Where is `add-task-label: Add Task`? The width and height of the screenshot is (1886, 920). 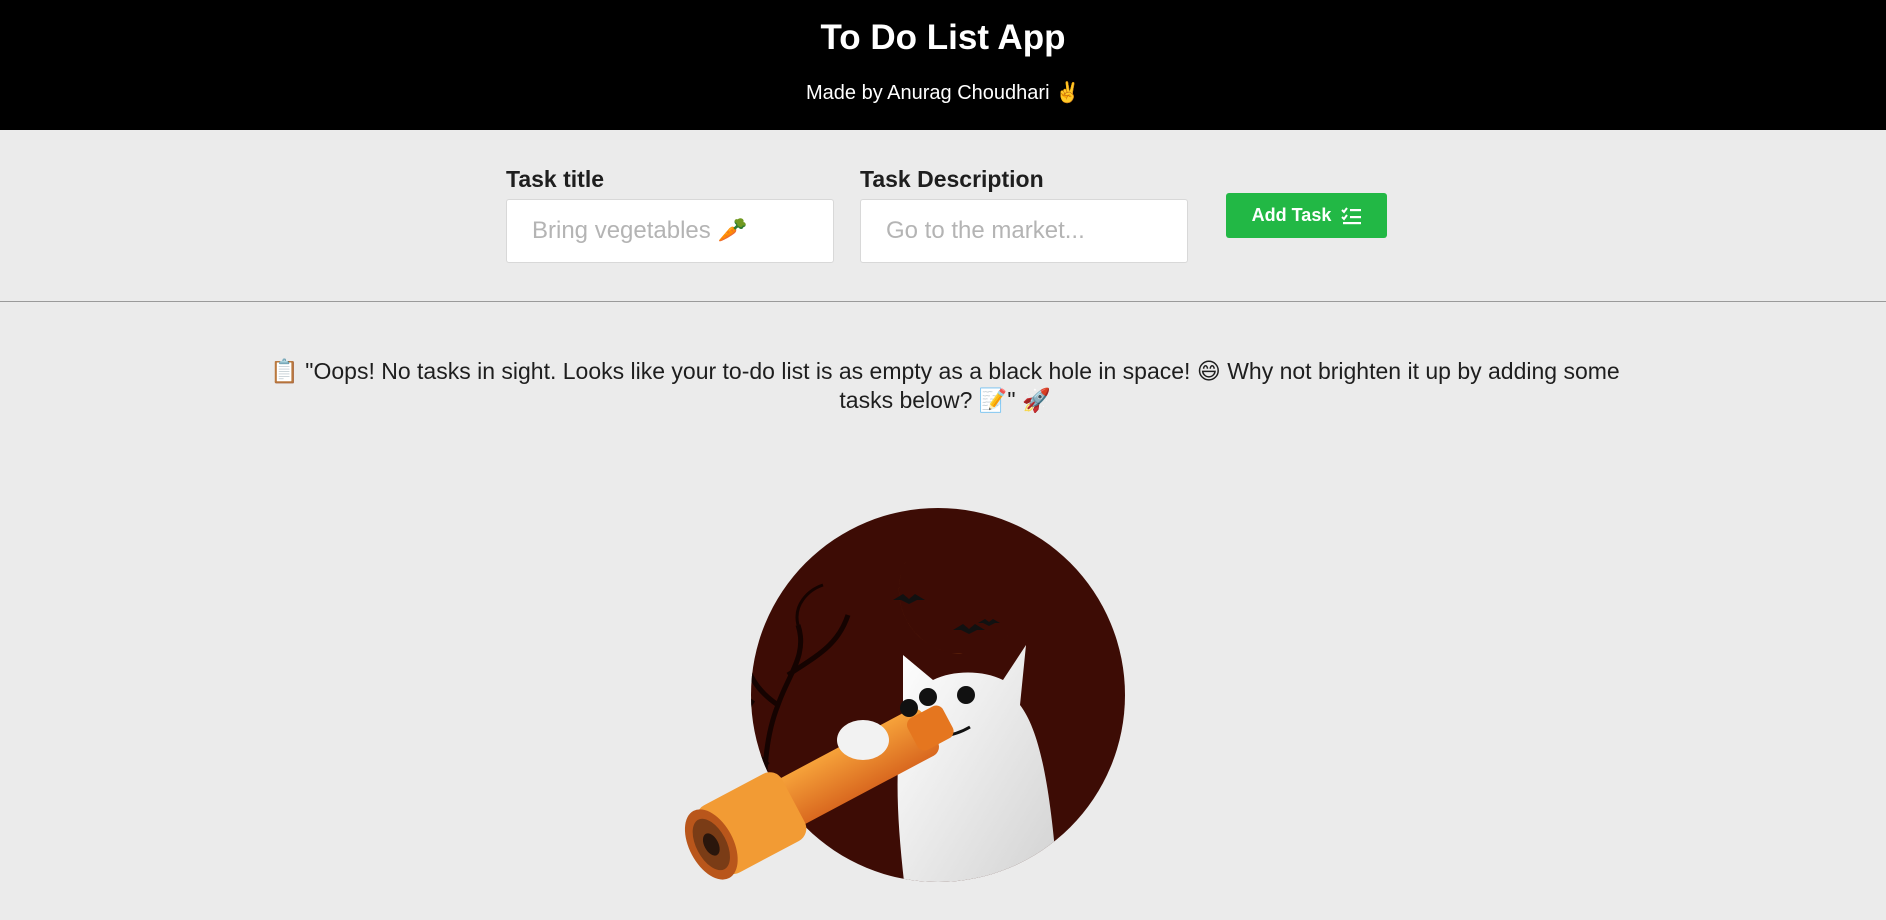 add-task-label: Add Task is located at coordinates (1291, 215).